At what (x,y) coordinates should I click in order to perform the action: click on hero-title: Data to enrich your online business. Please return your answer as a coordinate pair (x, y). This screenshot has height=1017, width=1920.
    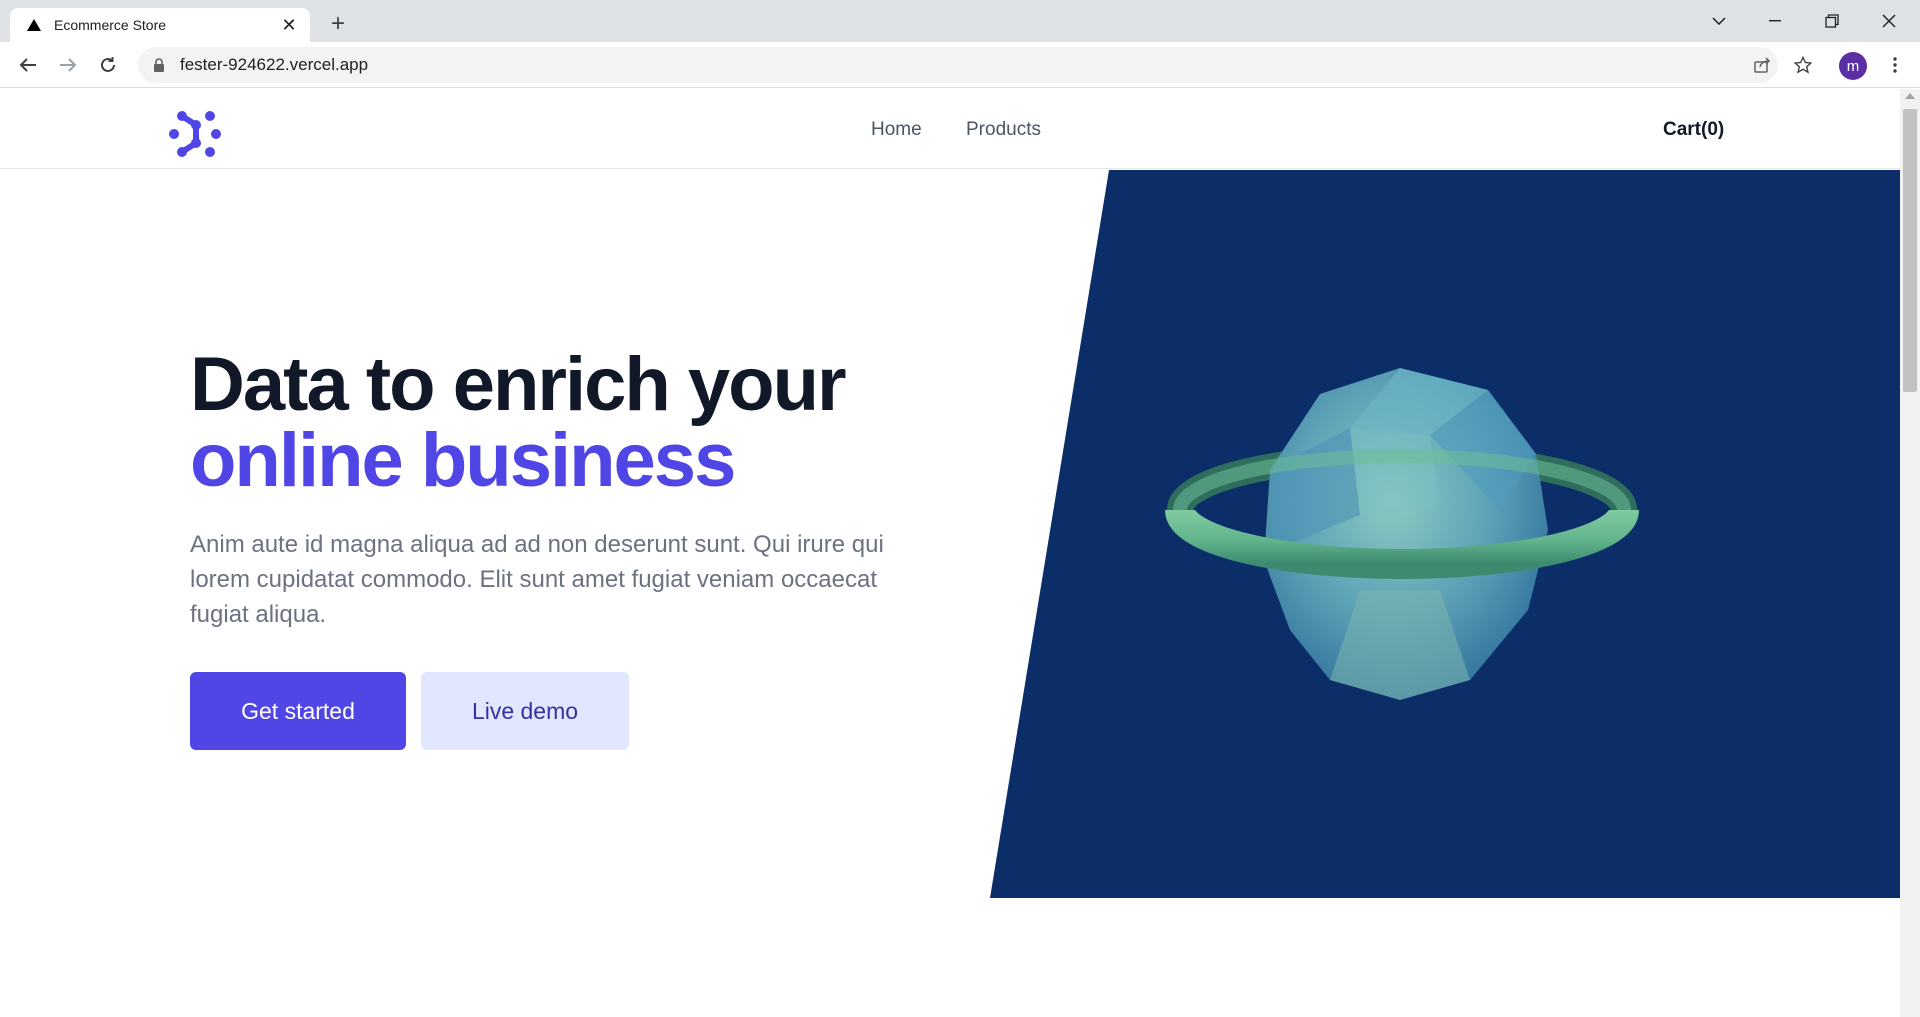
    Looking at the image, I should click on (550, 423).